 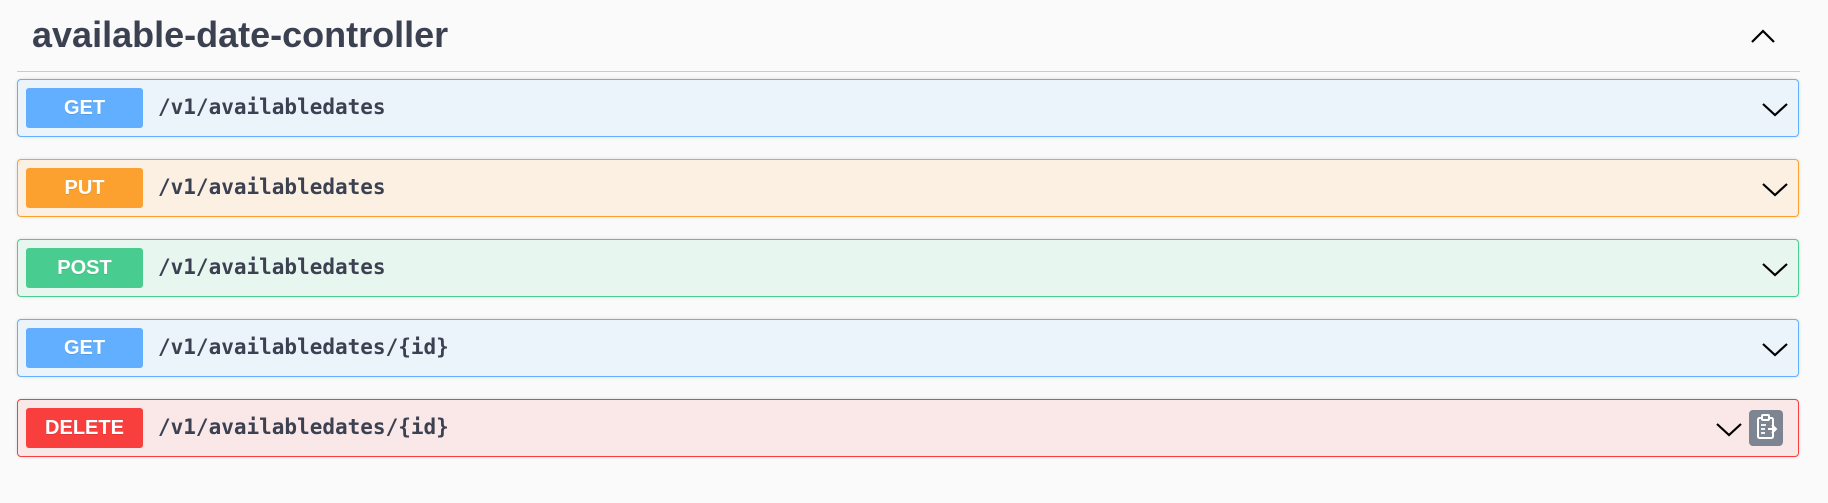 I want to click on operation-put-availabledates: PUT /v1/availabledates, so click(x=908, y=188).